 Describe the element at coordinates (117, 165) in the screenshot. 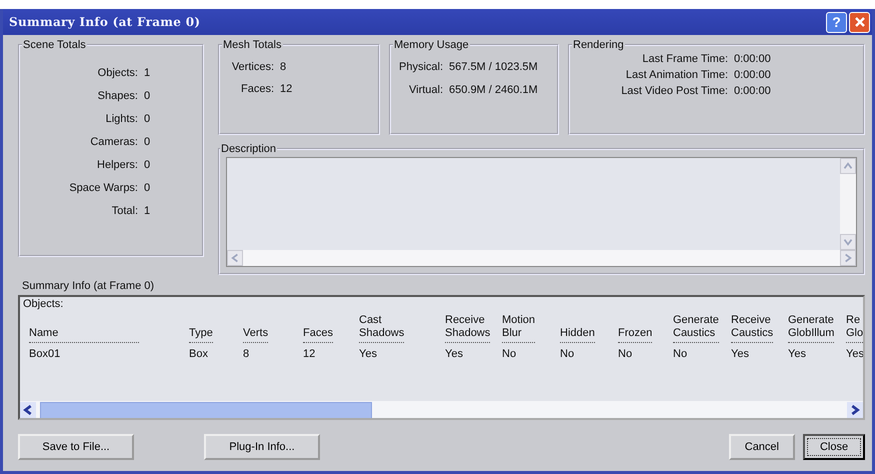

I see `field-label: Helpers:` at that location.